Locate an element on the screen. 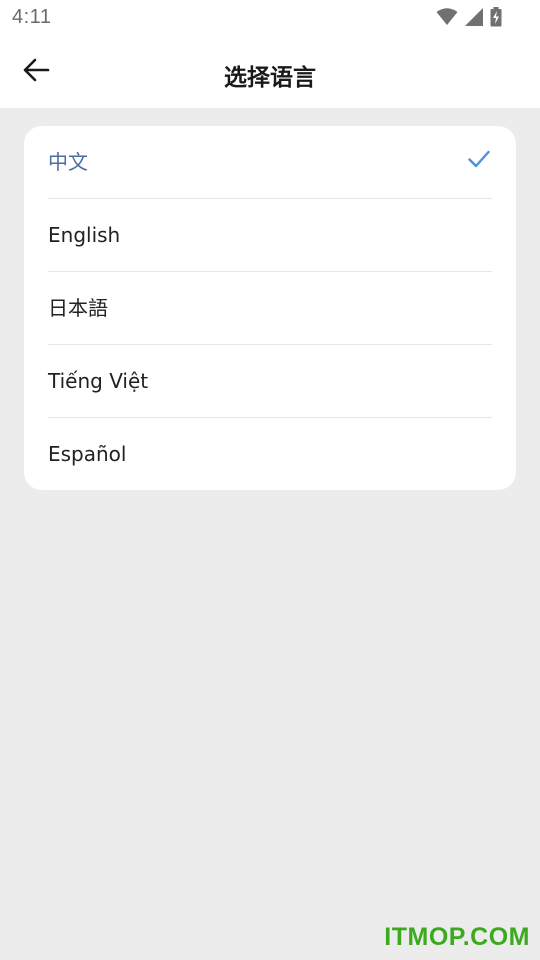 The width and height of the screenshot is (540, 960). language-label: English is located at coordinates (84, 235).